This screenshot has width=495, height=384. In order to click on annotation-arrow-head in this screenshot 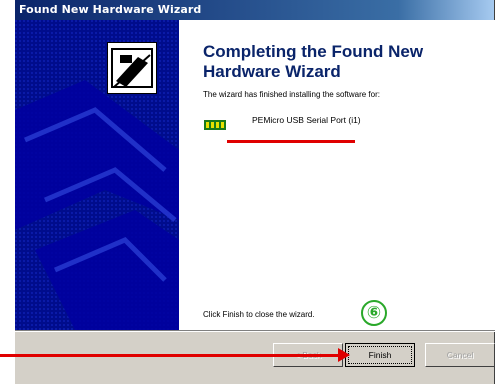, I will do `click(344, 355)`.